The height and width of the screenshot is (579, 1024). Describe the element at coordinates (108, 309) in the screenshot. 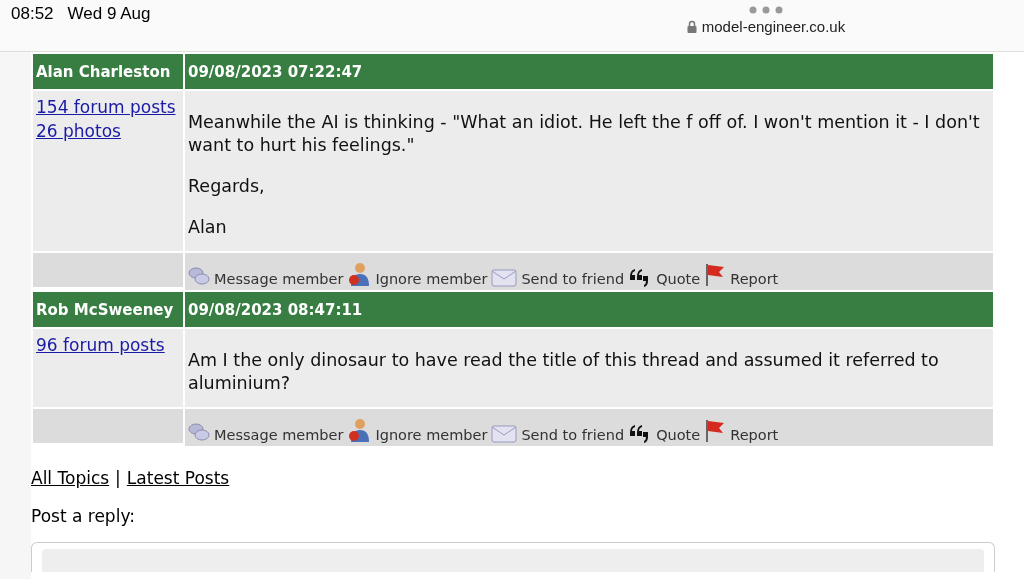

I see `author-name: Rob McSweeney` at that location.